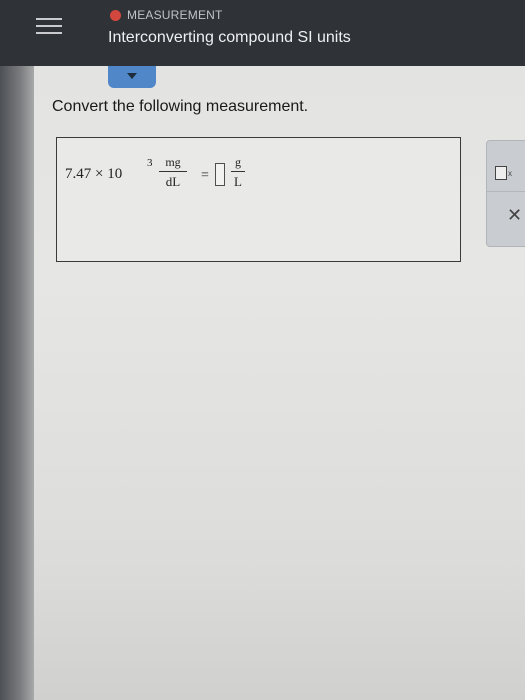 This screenshot has width=525, height=700. I want to click on clear-button: ✕, so click(514, 215).